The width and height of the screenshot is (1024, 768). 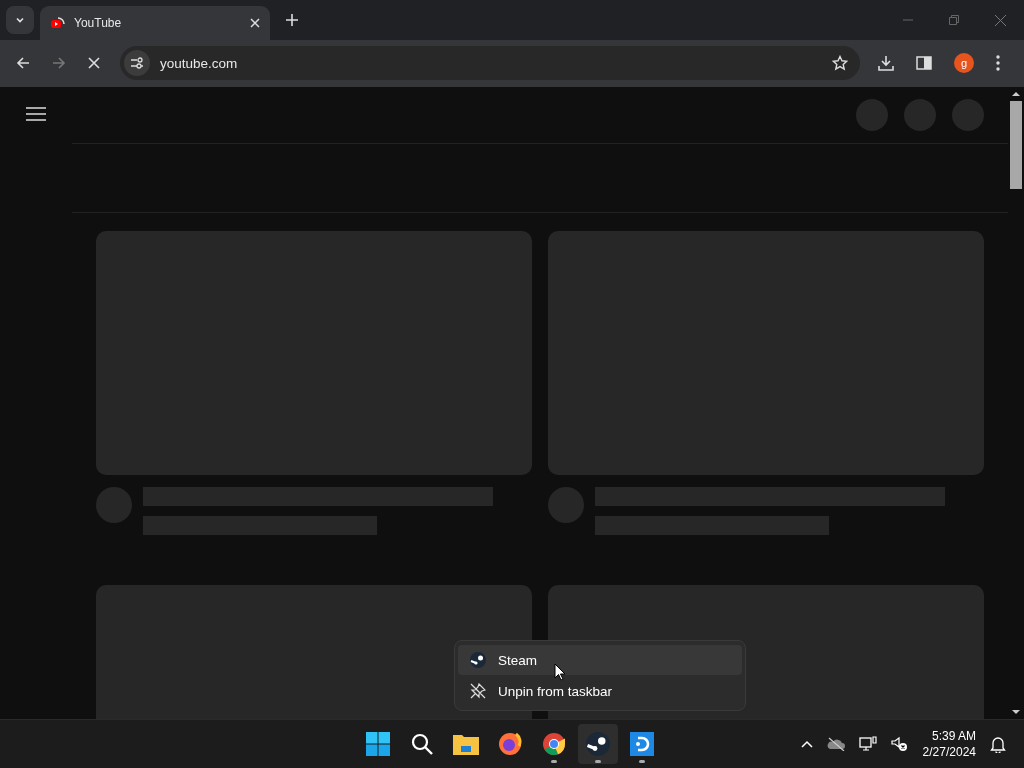 What do you see at coordinates (867, 744) in the screenshot?
I see `network-icon` at bounding box center [867, 744].